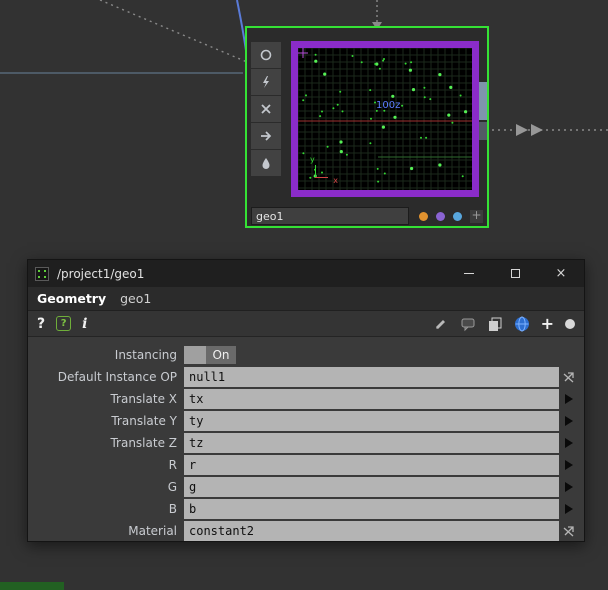 Image resolution: width=608 pixels, height=590 pixels. I want to click on parameter-row: Translate Y, so click(306, 421).